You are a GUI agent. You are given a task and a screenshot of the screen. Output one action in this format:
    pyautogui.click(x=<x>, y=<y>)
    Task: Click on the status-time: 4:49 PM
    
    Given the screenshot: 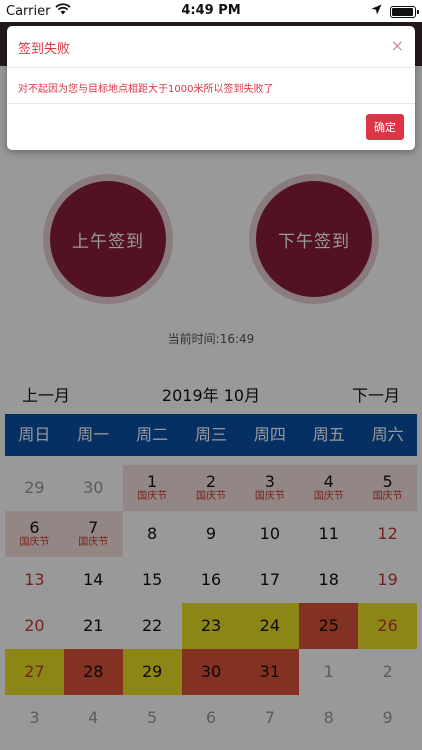 What is the action you would take?
    pyautogui.click(x=211, y=10)
    